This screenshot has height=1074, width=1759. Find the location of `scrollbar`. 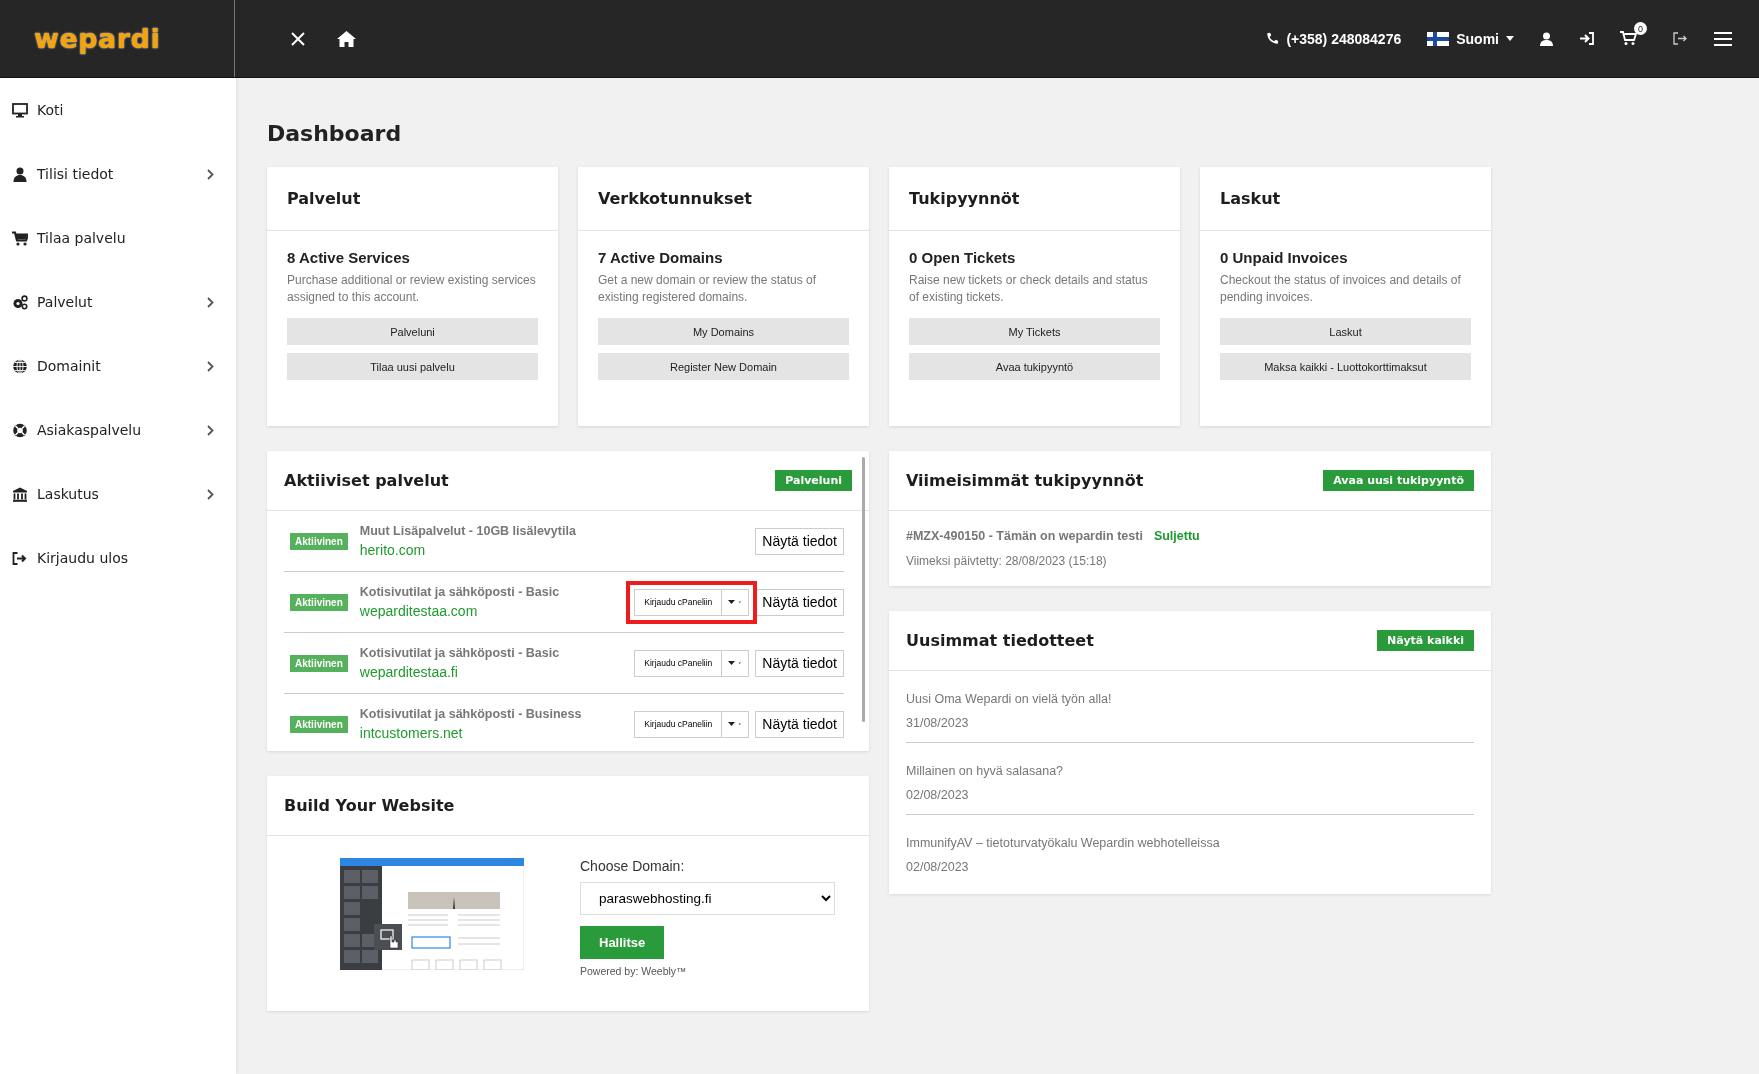

scrollbar is located at coordinates (863, 589).